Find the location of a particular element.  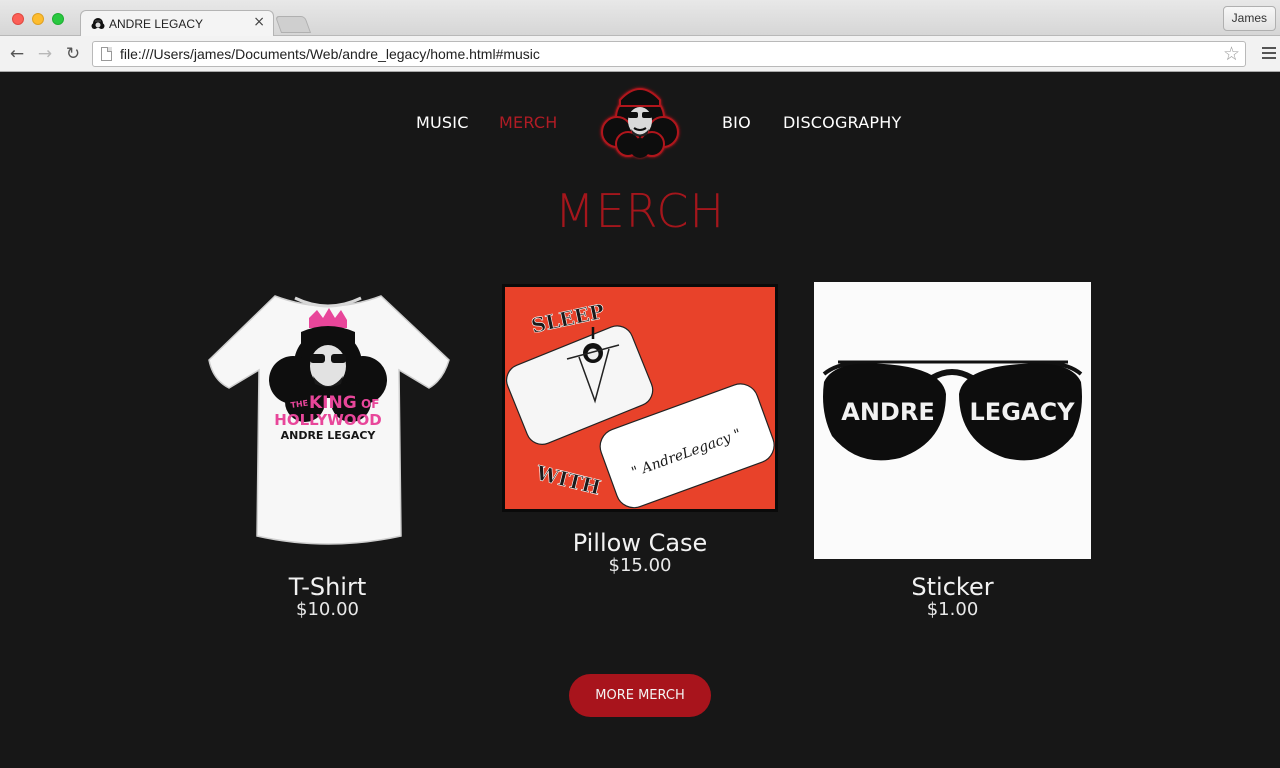

tshirt-print-hollywood: HOLLYWOOD is located at coordinates (327, 420).